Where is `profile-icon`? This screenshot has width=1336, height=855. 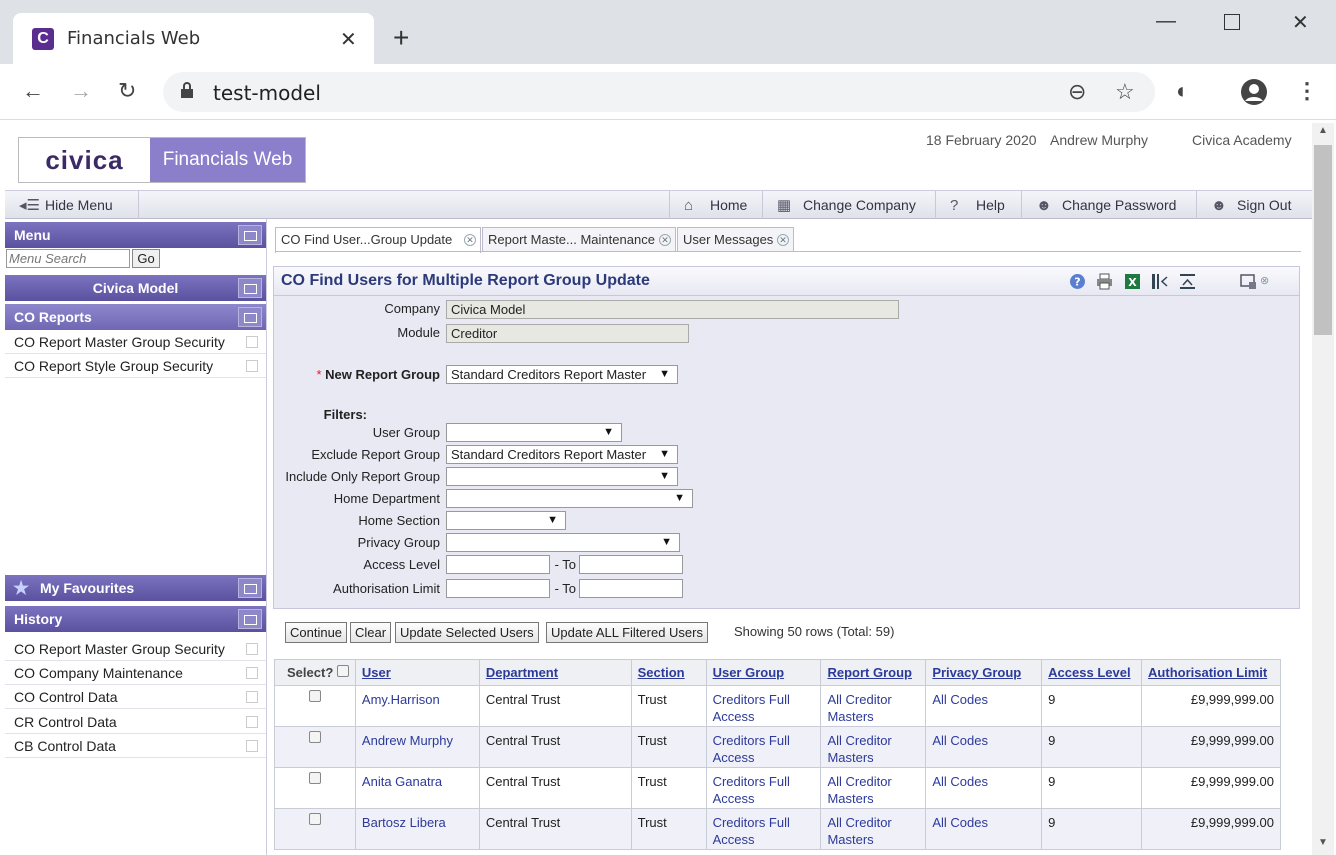 profile-icon is located at coordinates (1254, 92).